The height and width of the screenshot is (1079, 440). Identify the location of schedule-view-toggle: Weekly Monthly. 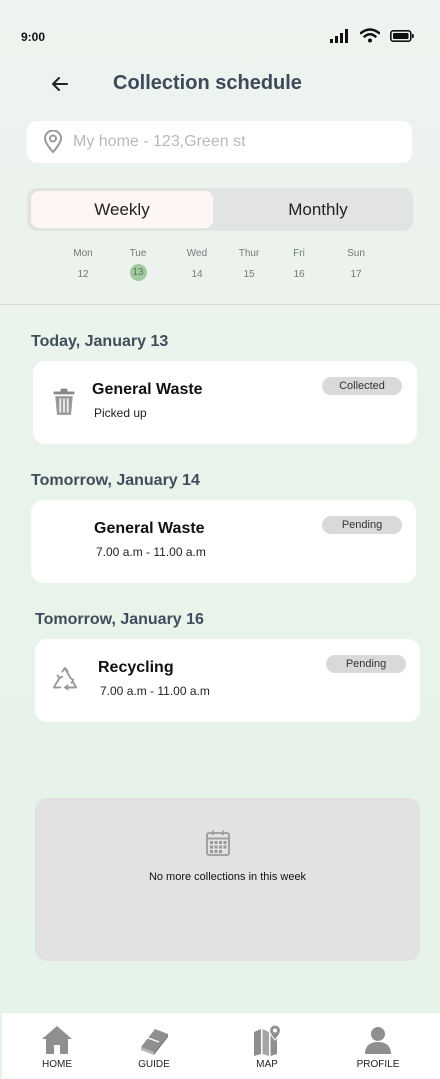
(220, 209).